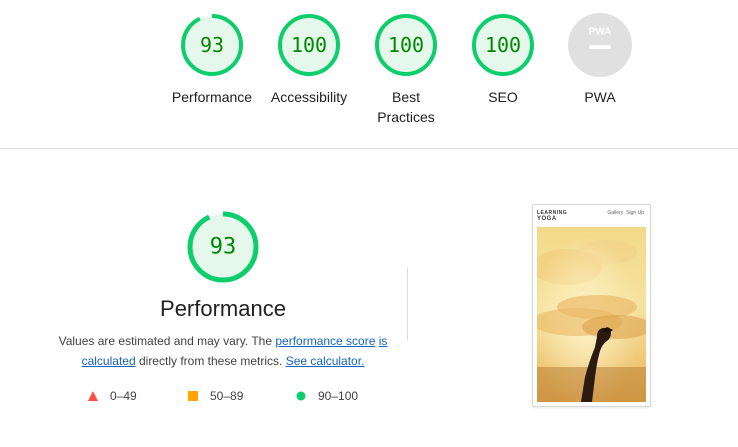 The image size is (738, 447). I want to click on final-screenshot-thumbnail: LEARNING YOGA Gallery Sign Up, so click(591, 305).